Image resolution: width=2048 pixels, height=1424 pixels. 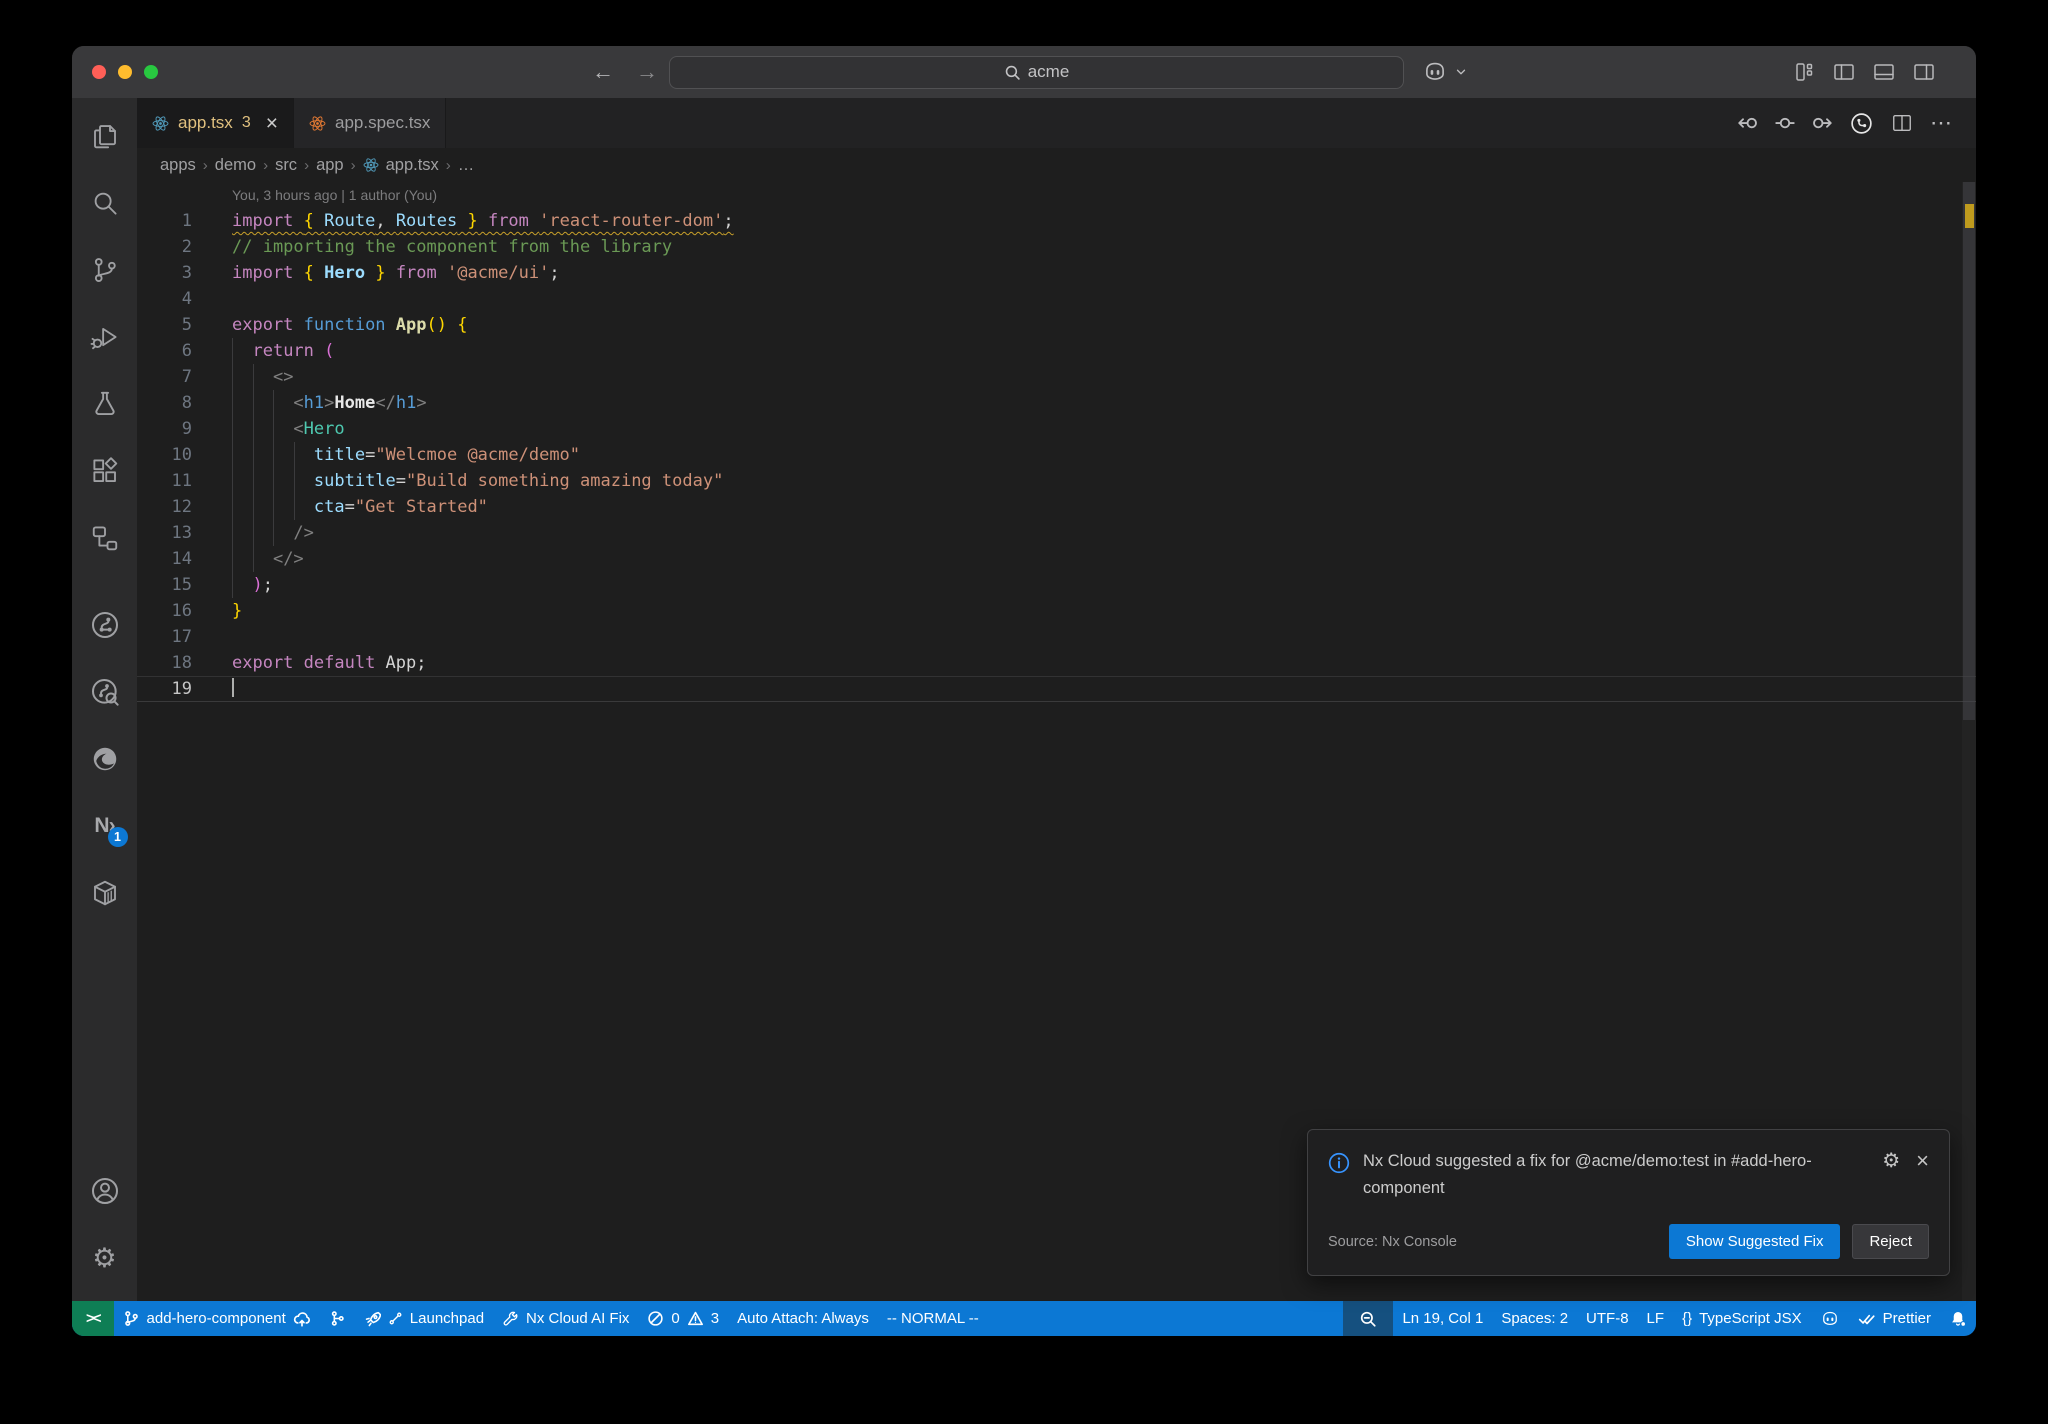 I want to click on toggle-primary-sidebar-icon, so click(x=1844, y=72).